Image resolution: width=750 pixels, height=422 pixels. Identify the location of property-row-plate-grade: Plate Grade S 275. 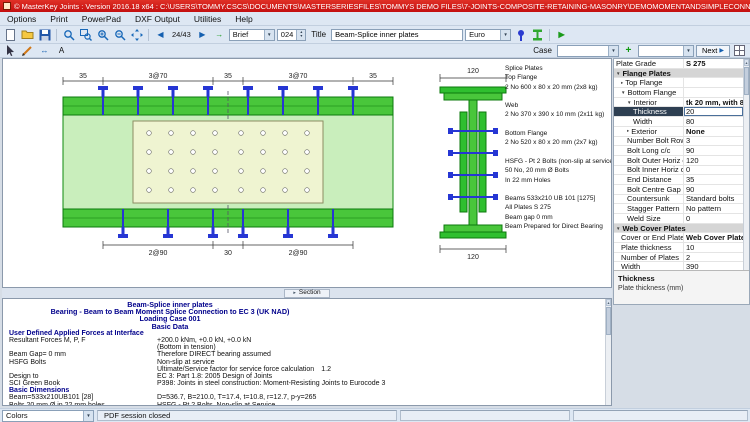
(678, 64).